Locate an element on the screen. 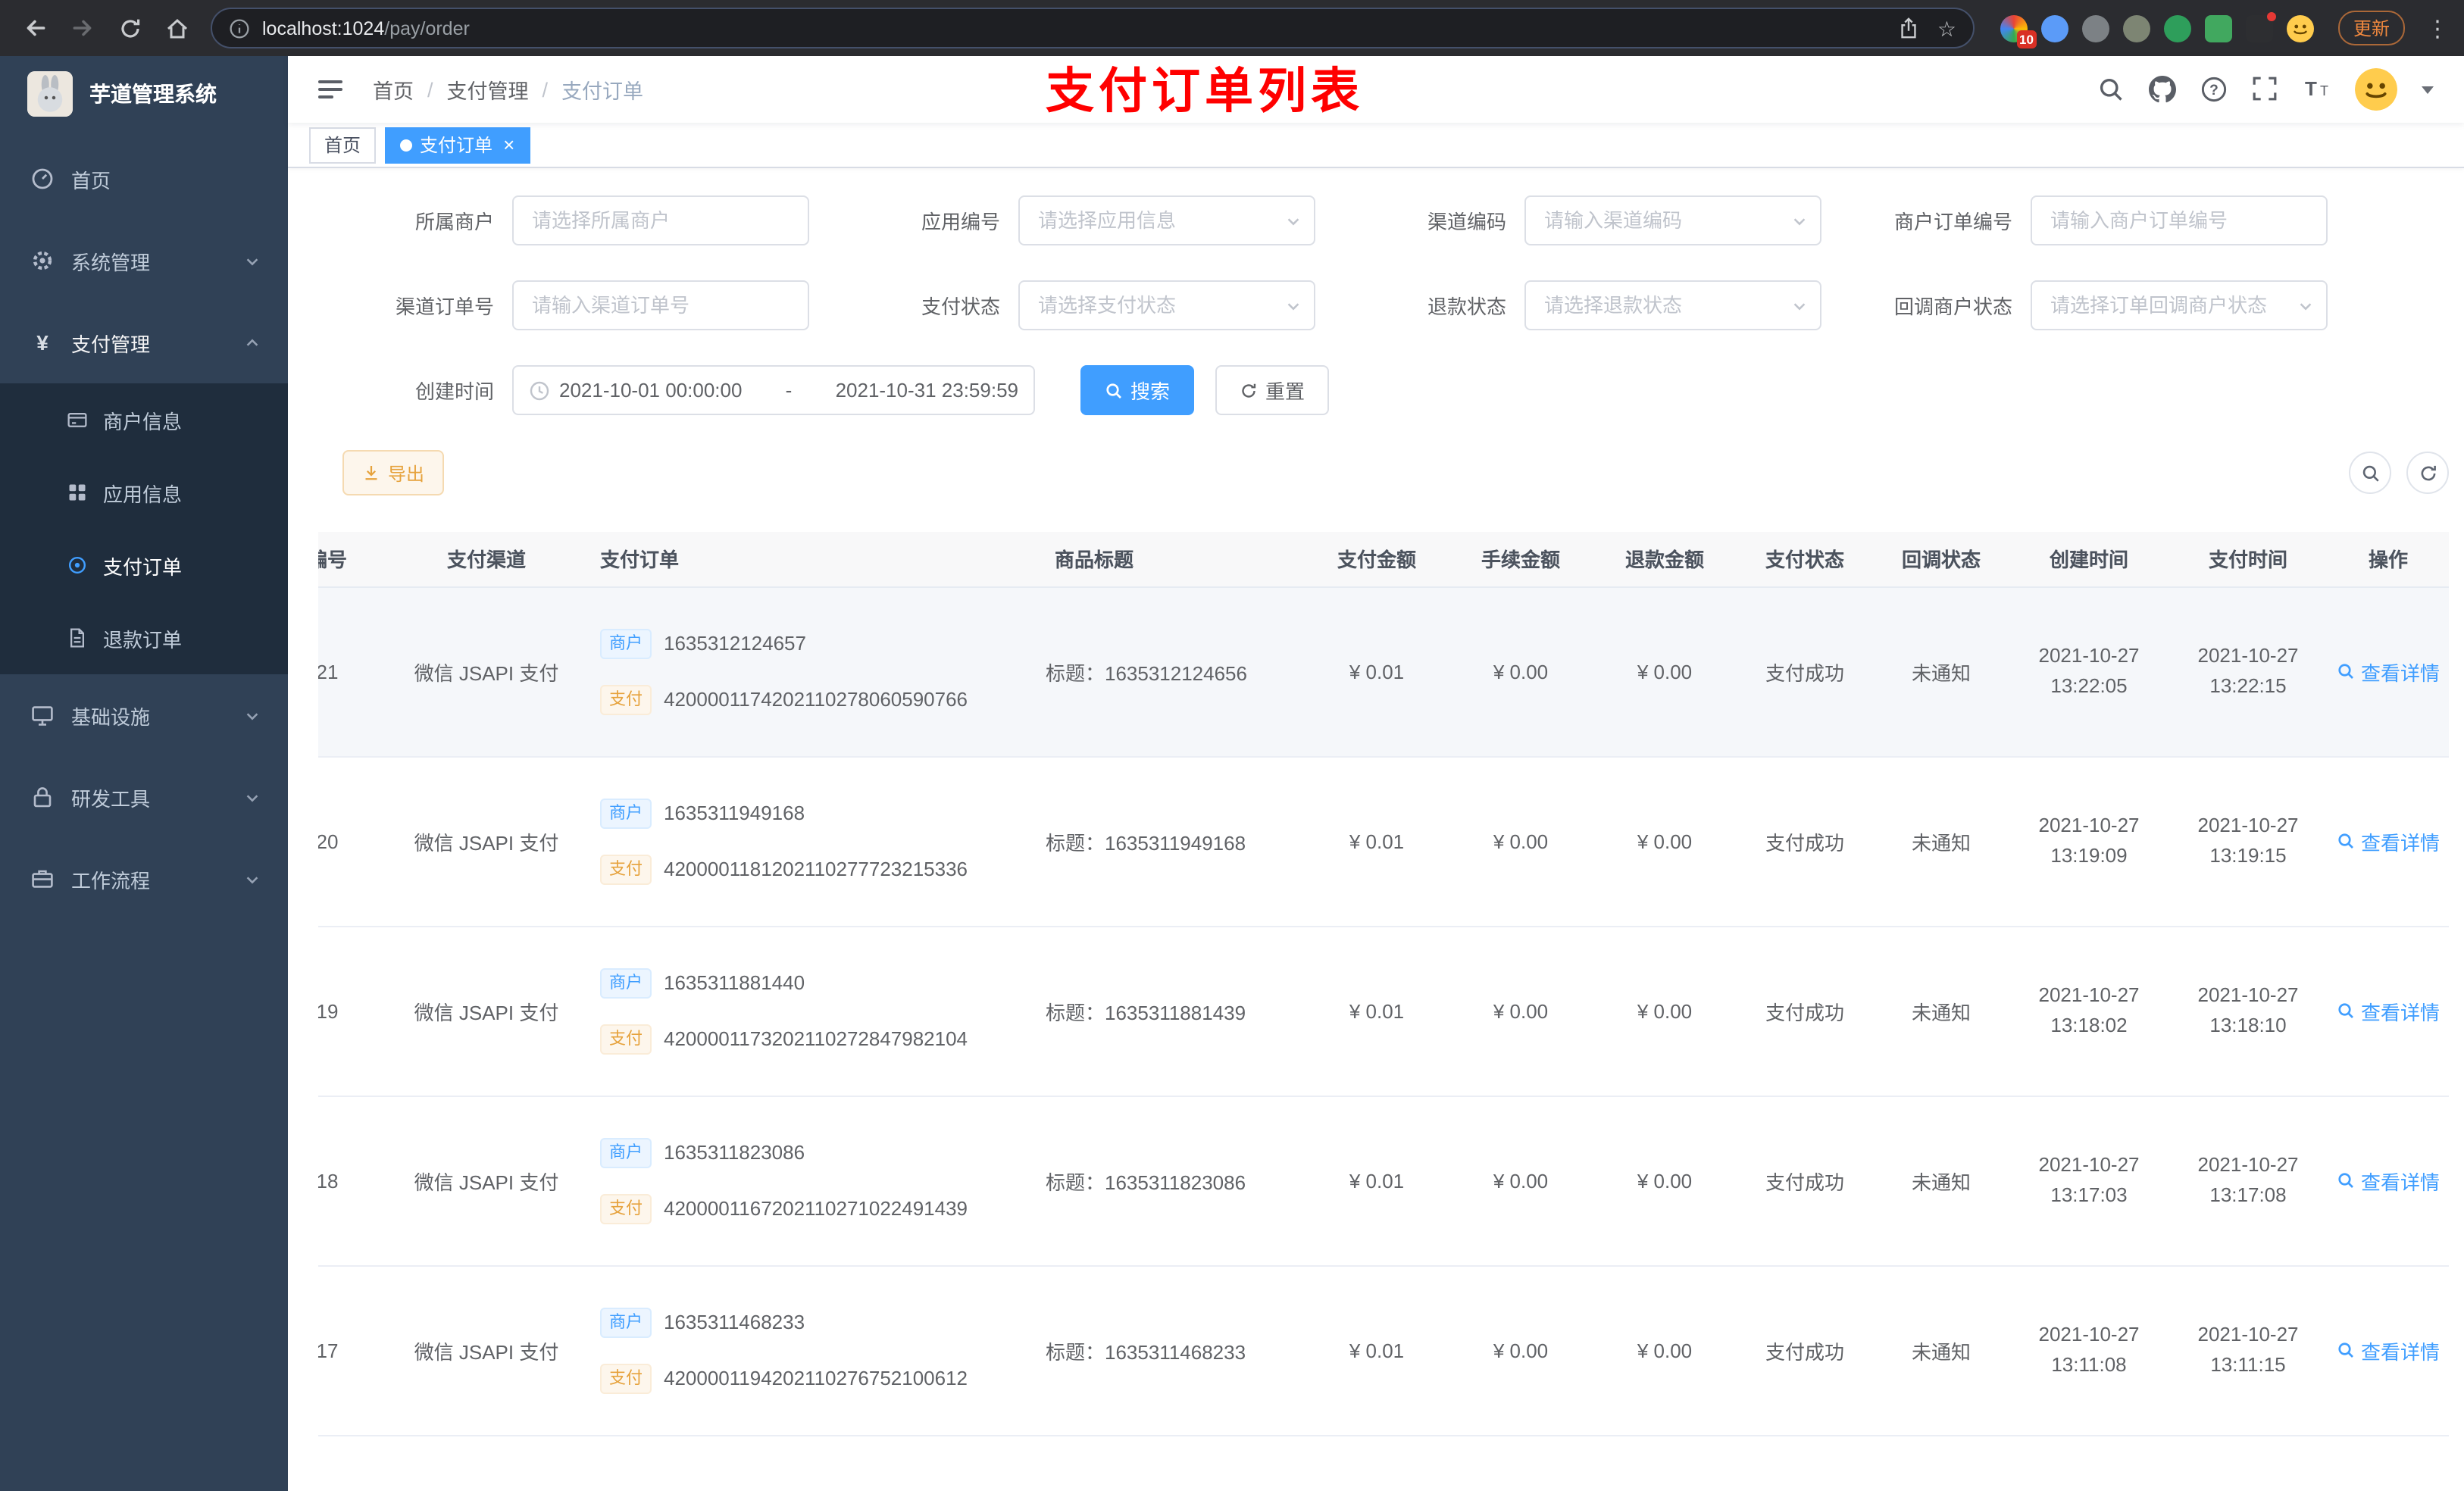 The image size is (2464, 1491). toggle-search-icon is located at coordinates (2370, 473).